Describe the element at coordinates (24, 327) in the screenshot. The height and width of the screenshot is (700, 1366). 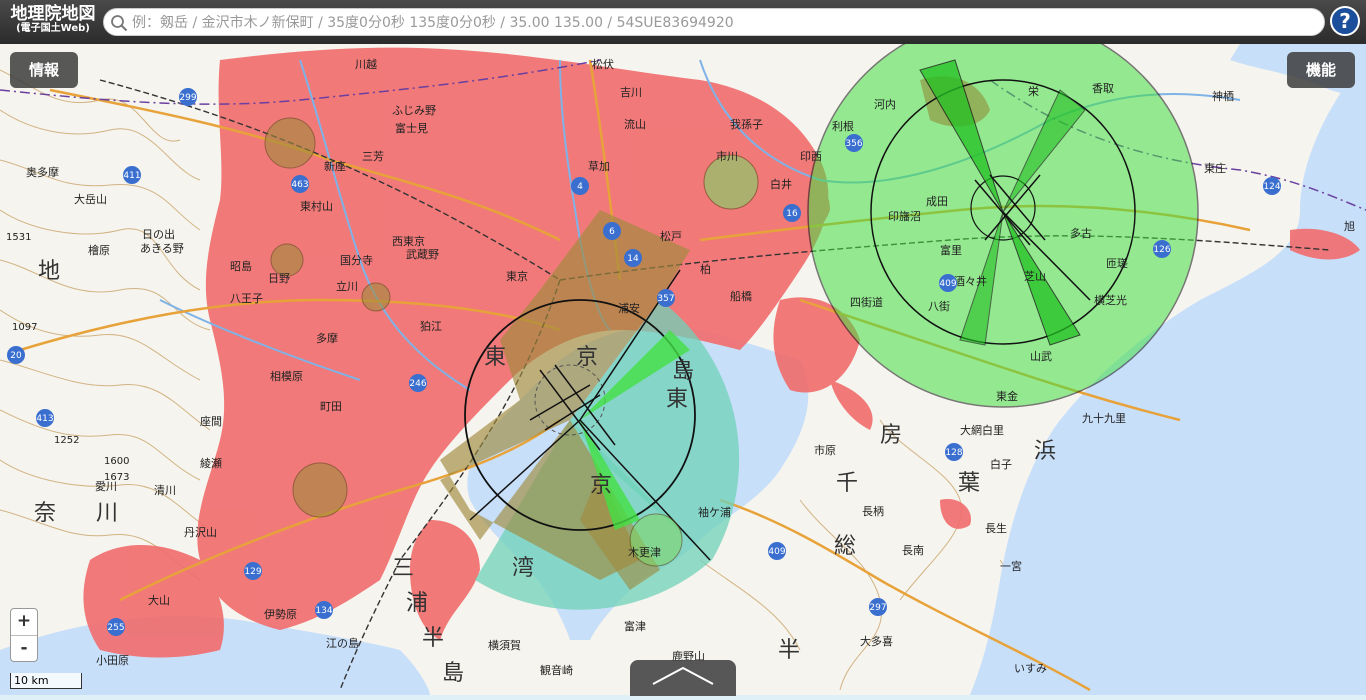
I see `elevation-label: 1097` at that location.